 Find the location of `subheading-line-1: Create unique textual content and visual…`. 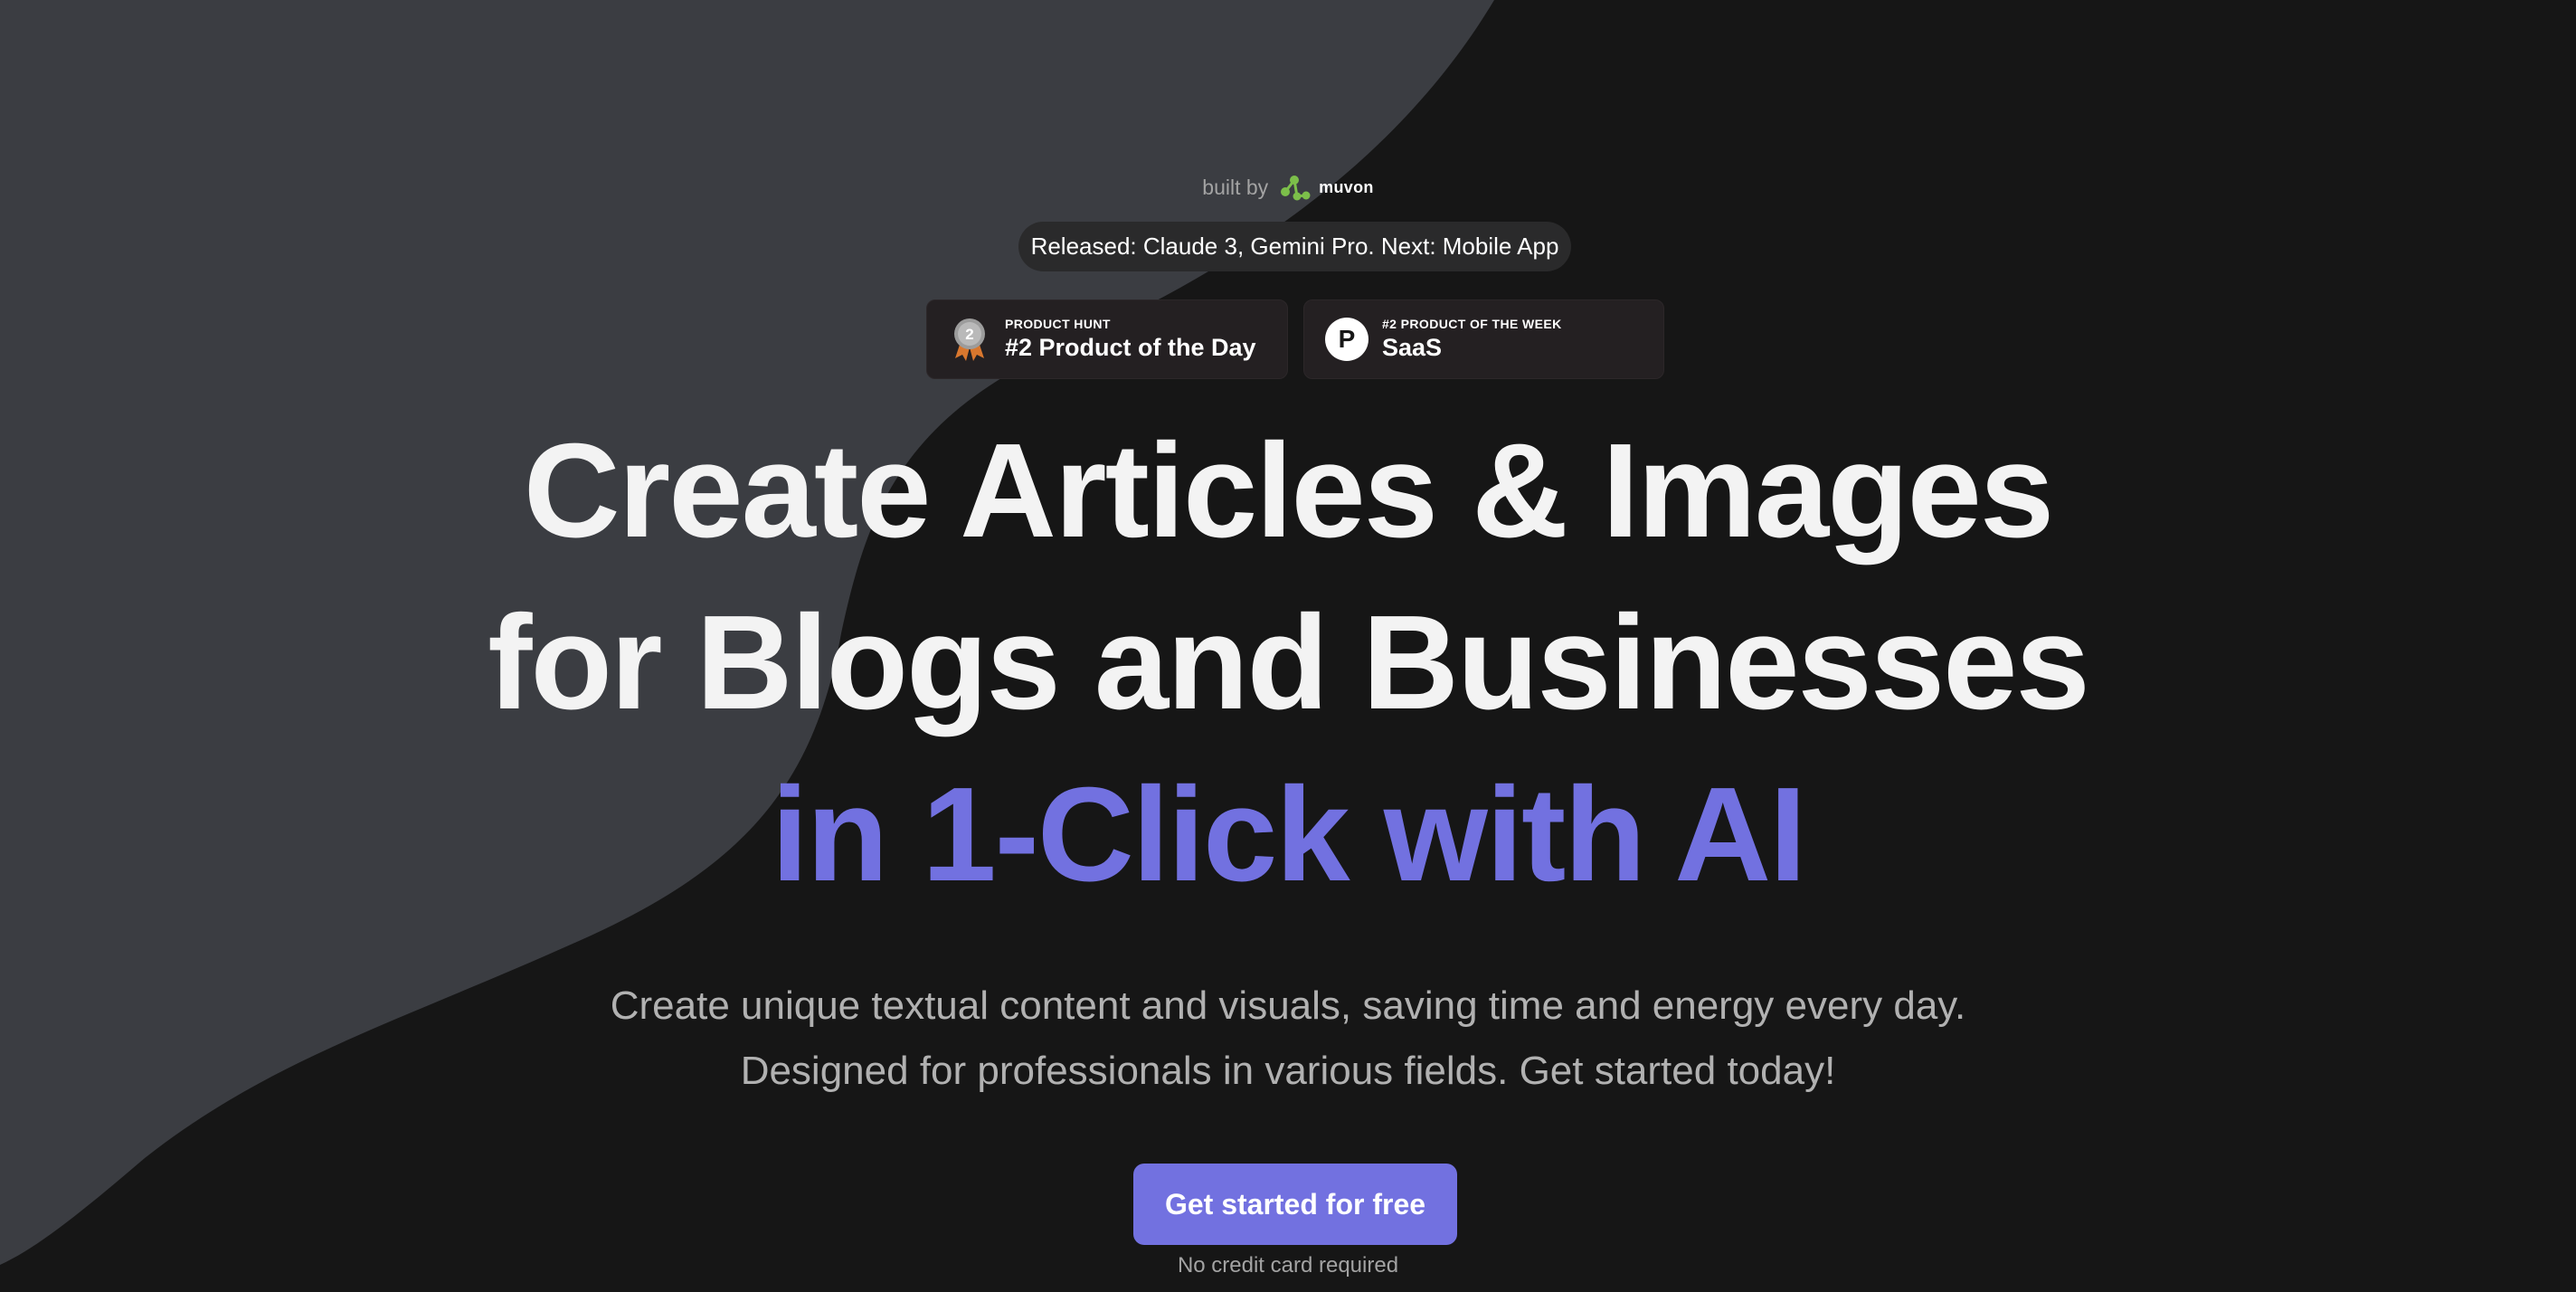

subheading-line-1: Create unique textual content and visual… is located at coordinates (1288, 1005).